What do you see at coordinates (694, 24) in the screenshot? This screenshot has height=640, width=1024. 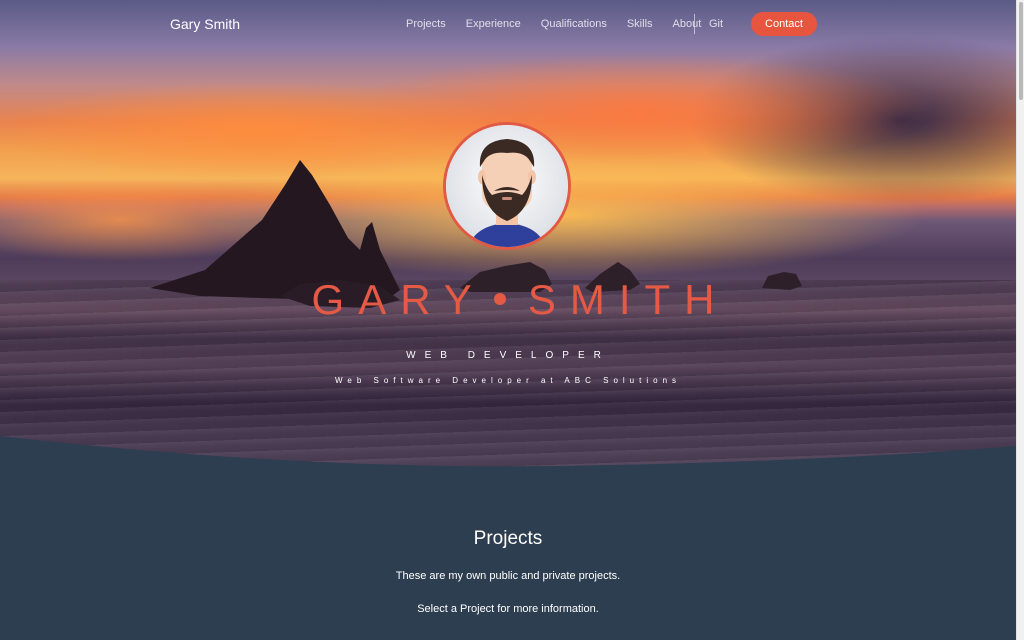 I see `nav-divider` at bounding box center [694, 24].